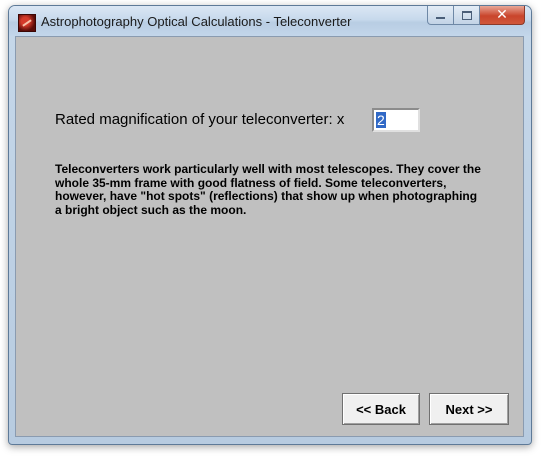 The height and width of the screenshot is (463, 551). I want to click on minimize-button, so click(440, 15).